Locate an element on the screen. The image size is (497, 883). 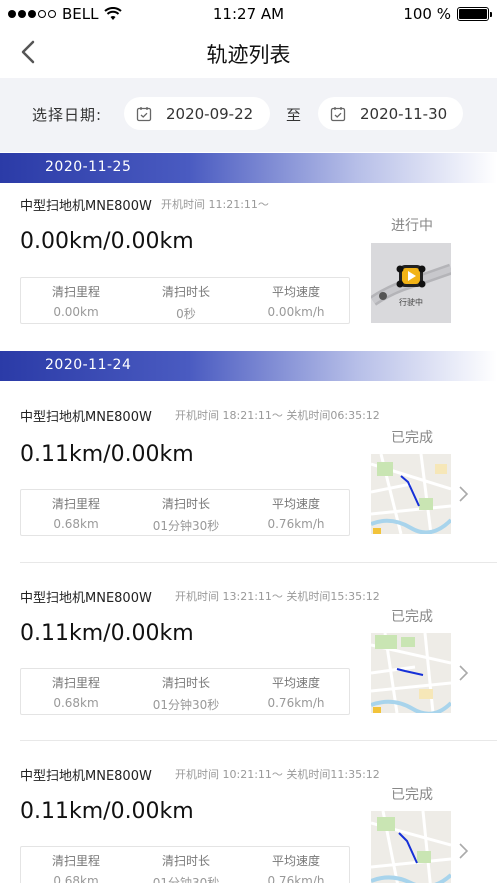
end-date-picker: 2020-11-30 is located at coordinates (390, 113).